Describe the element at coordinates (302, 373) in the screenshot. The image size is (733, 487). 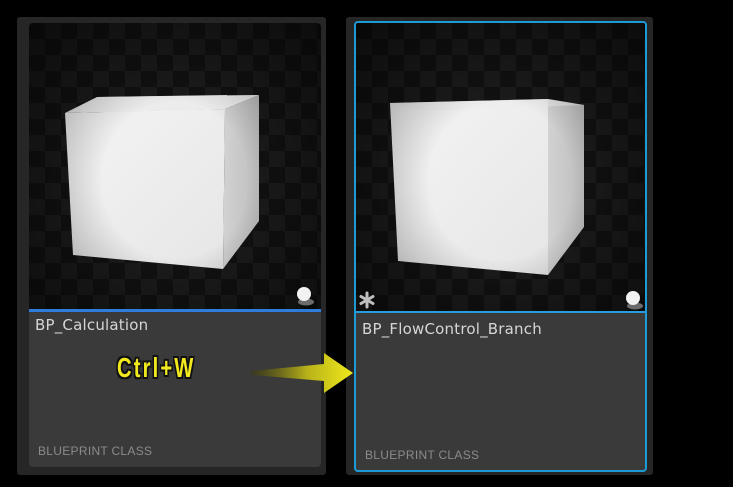
I see `yellow-arrow-right-icon` at that location.